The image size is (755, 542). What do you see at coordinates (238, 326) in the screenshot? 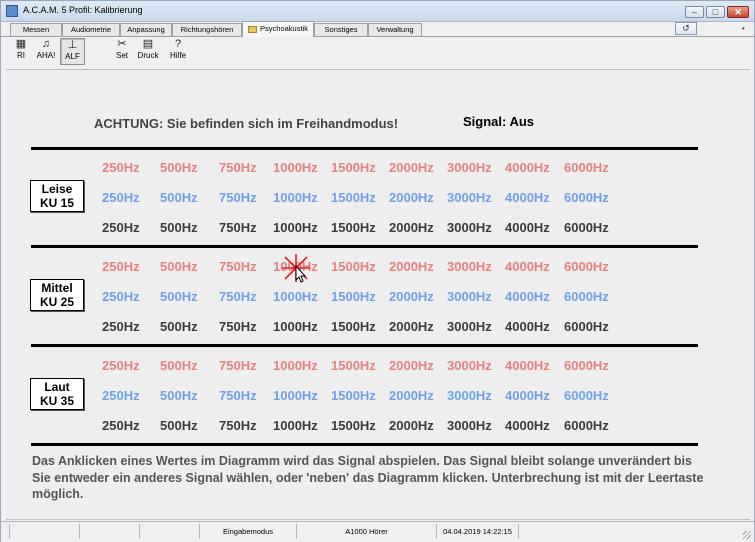
I see `freq-mittel-black-750hz: 750Hz` at bounding box center [238, 326].